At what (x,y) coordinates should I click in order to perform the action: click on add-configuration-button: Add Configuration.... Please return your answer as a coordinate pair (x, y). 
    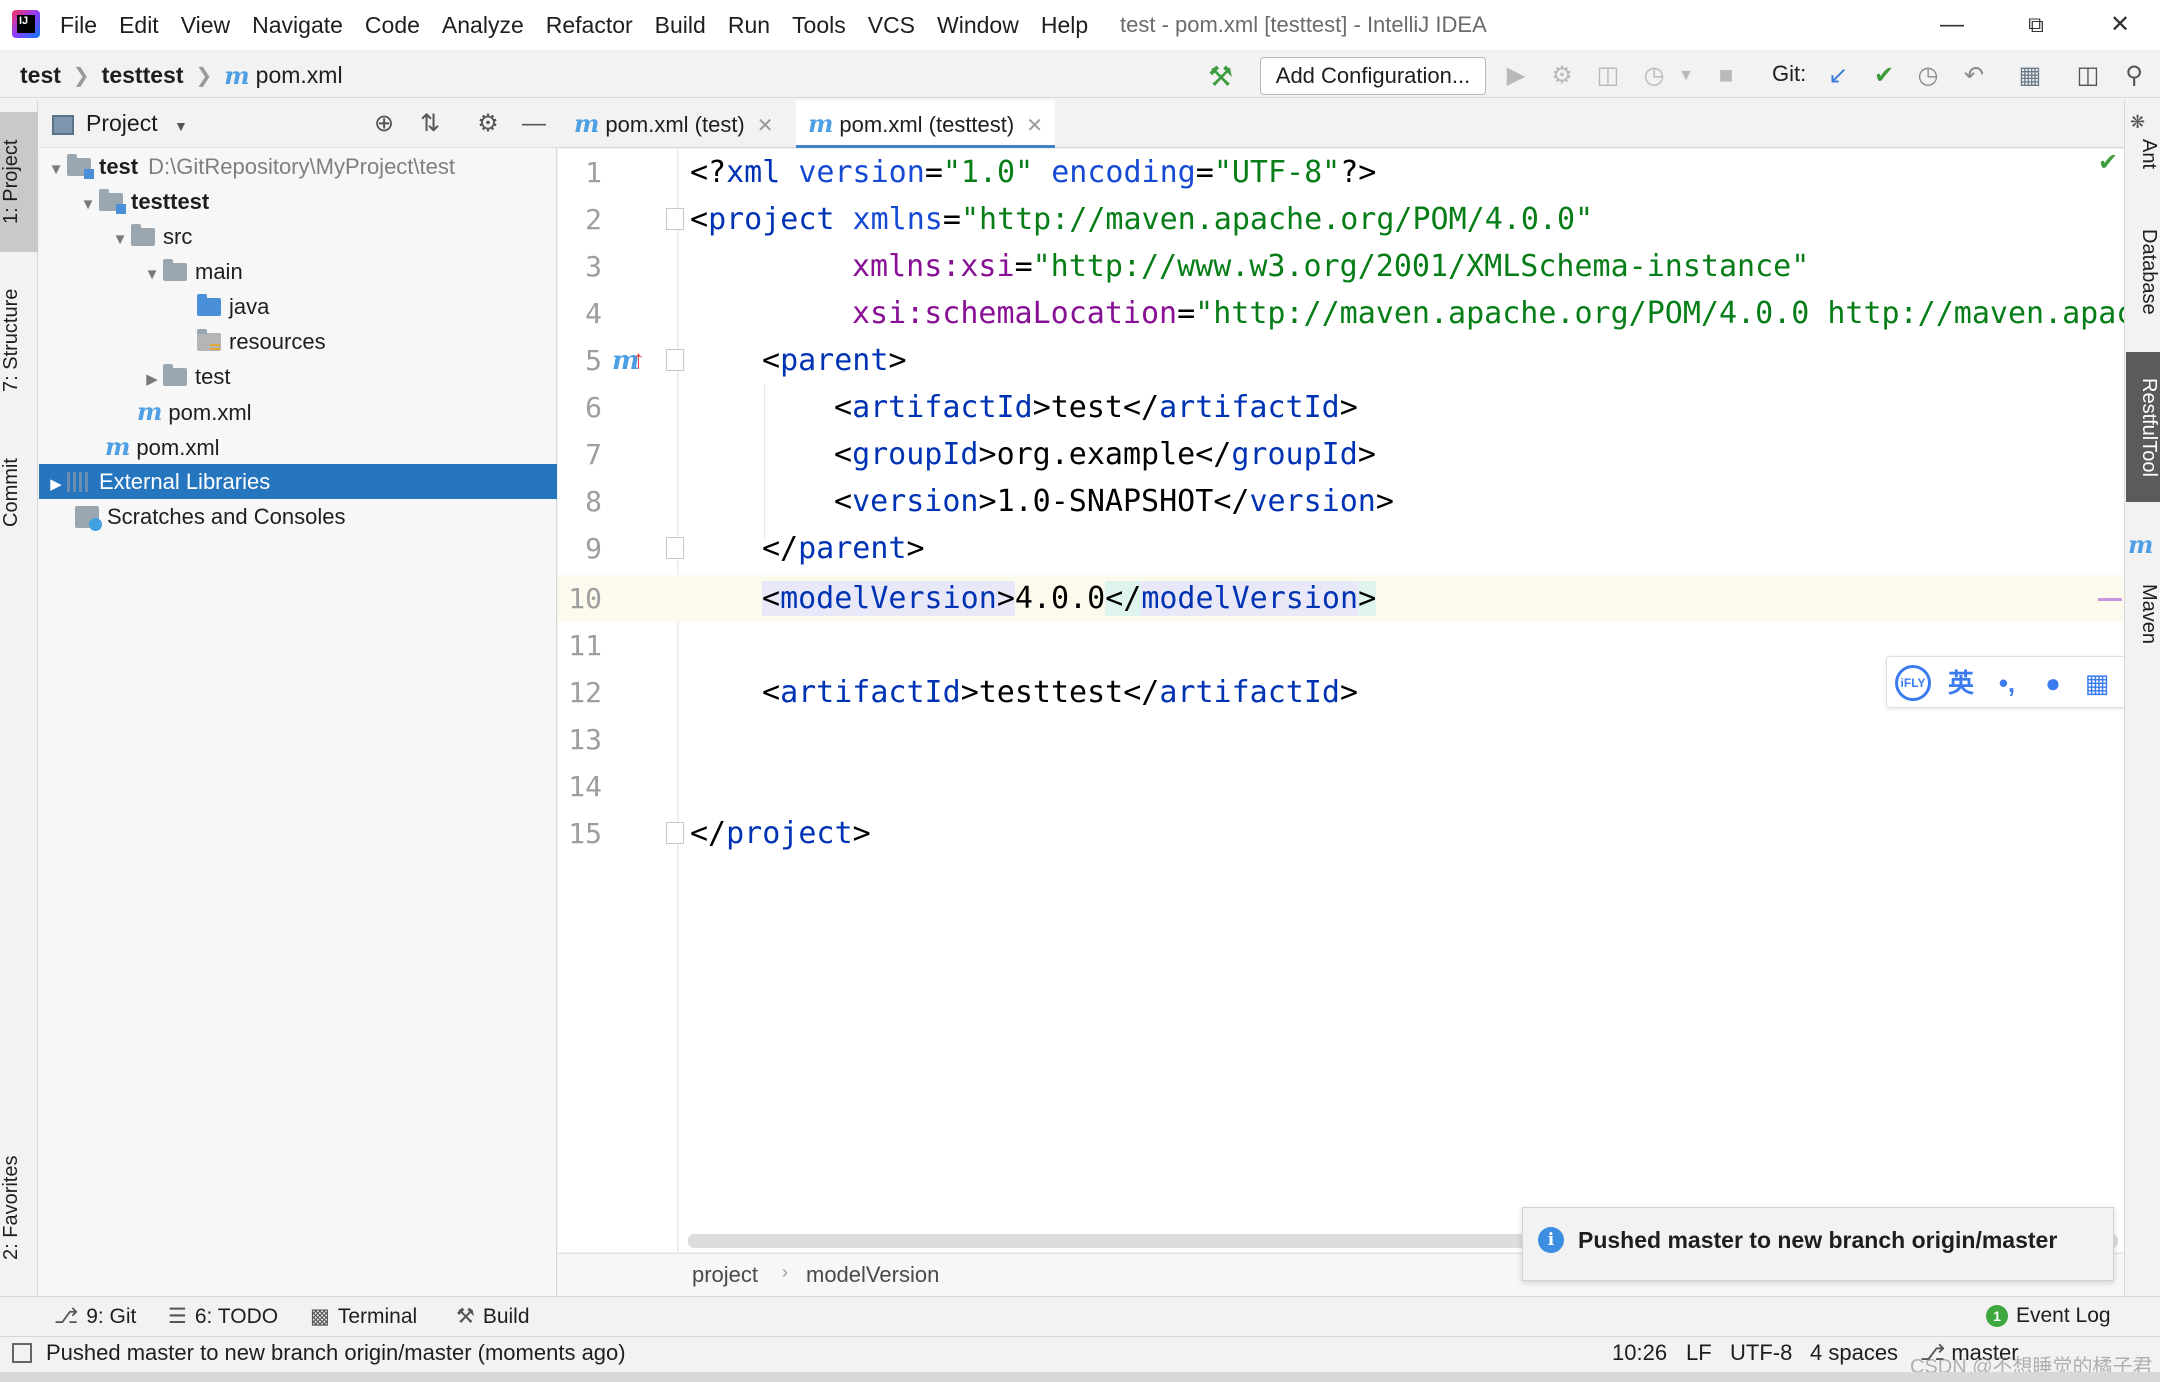
    Looking at the image, I should click on (1373, 76).